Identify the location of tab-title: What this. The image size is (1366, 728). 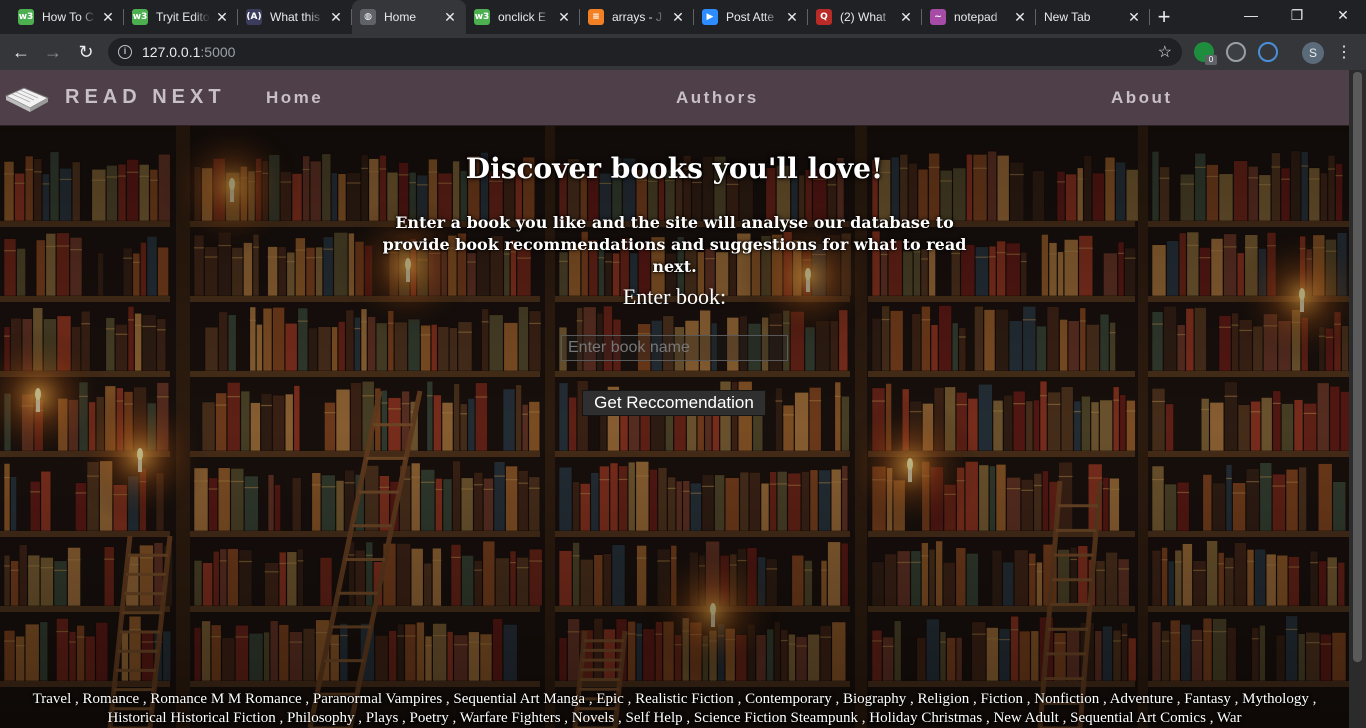
(295, 17).